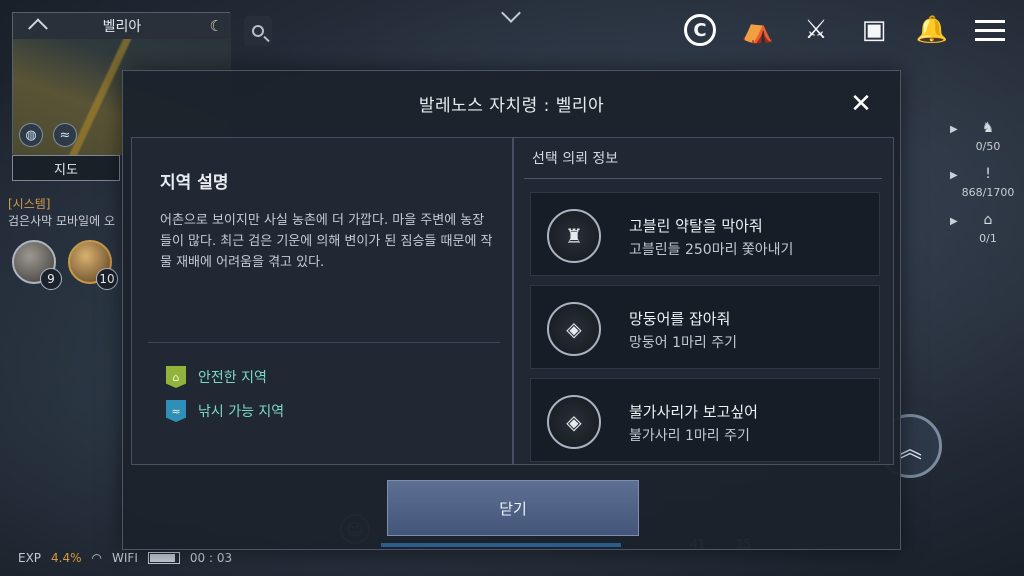 This screenshot has width=1024, height=576. What do you see at coordinates (176, 377) in the screenshot?
I see `safe-zone-icon: ⌂` at bounding box center [176, 377].